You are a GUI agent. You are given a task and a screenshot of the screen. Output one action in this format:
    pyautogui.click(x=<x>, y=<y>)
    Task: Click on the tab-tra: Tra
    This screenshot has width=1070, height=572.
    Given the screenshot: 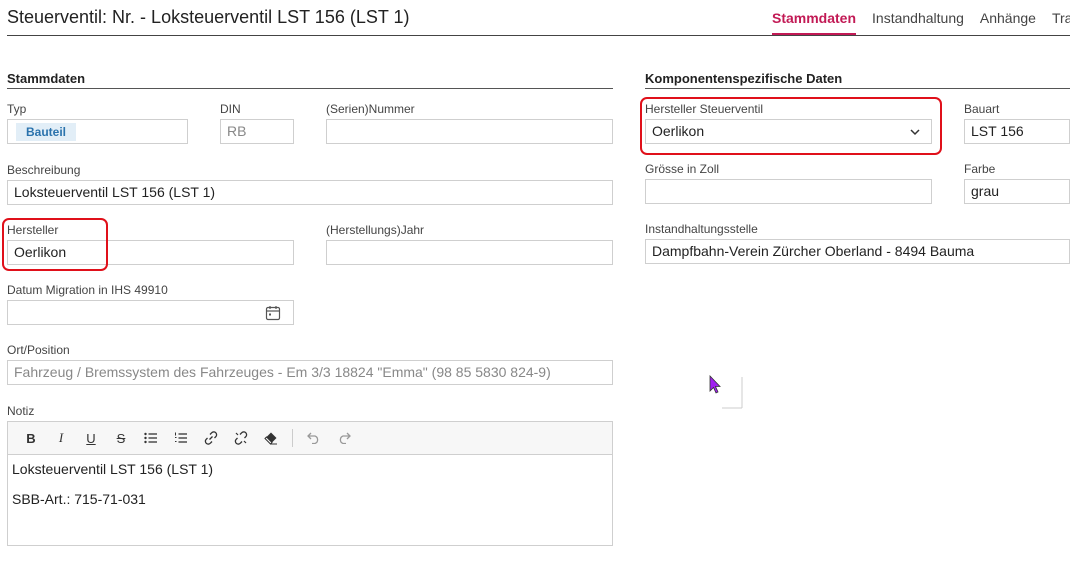 What is the action you would take?
    pyautogui.click(x=1061, y=22)
    